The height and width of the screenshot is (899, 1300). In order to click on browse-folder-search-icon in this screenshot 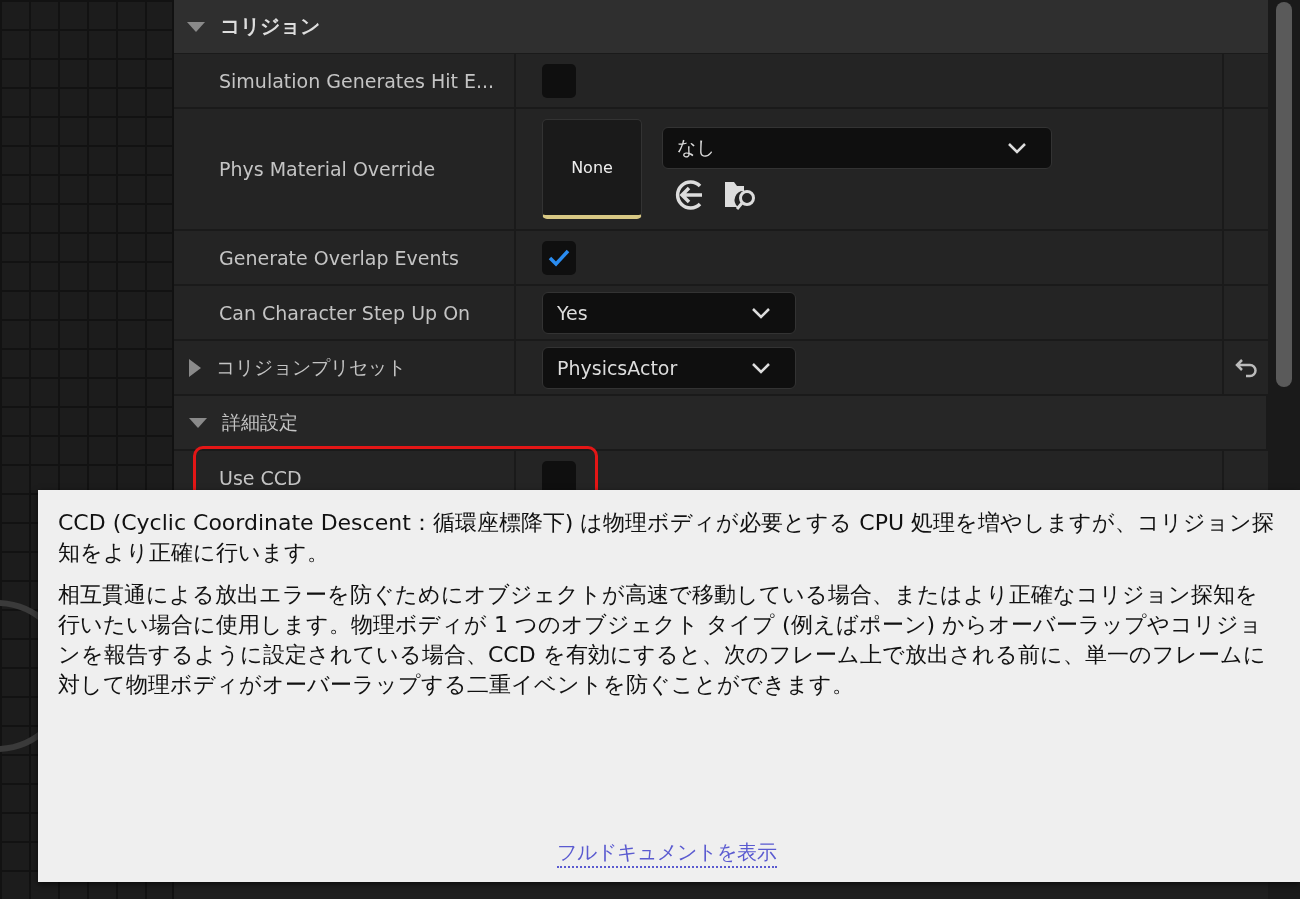, I will do `click(741, 195)`.